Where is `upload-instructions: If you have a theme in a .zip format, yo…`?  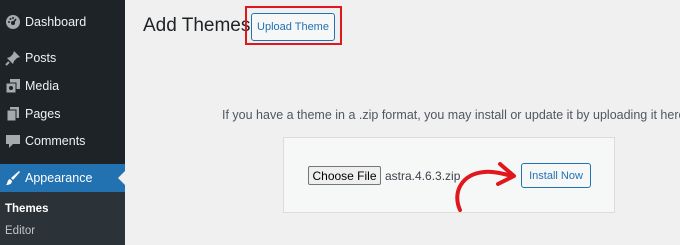 upload-instructions: If you have a theme in a .zip format, yo… is located at coordinates (451, 115).